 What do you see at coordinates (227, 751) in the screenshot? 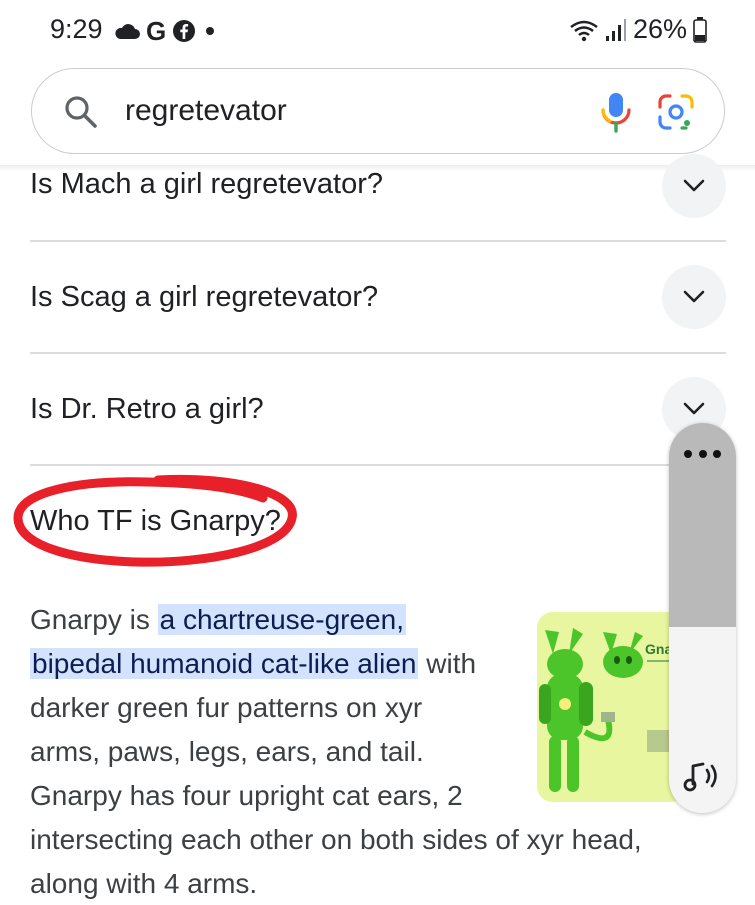
I see `answer-line: arms, paws, legs, ears, and tail.` at bounding box center [227, 751].